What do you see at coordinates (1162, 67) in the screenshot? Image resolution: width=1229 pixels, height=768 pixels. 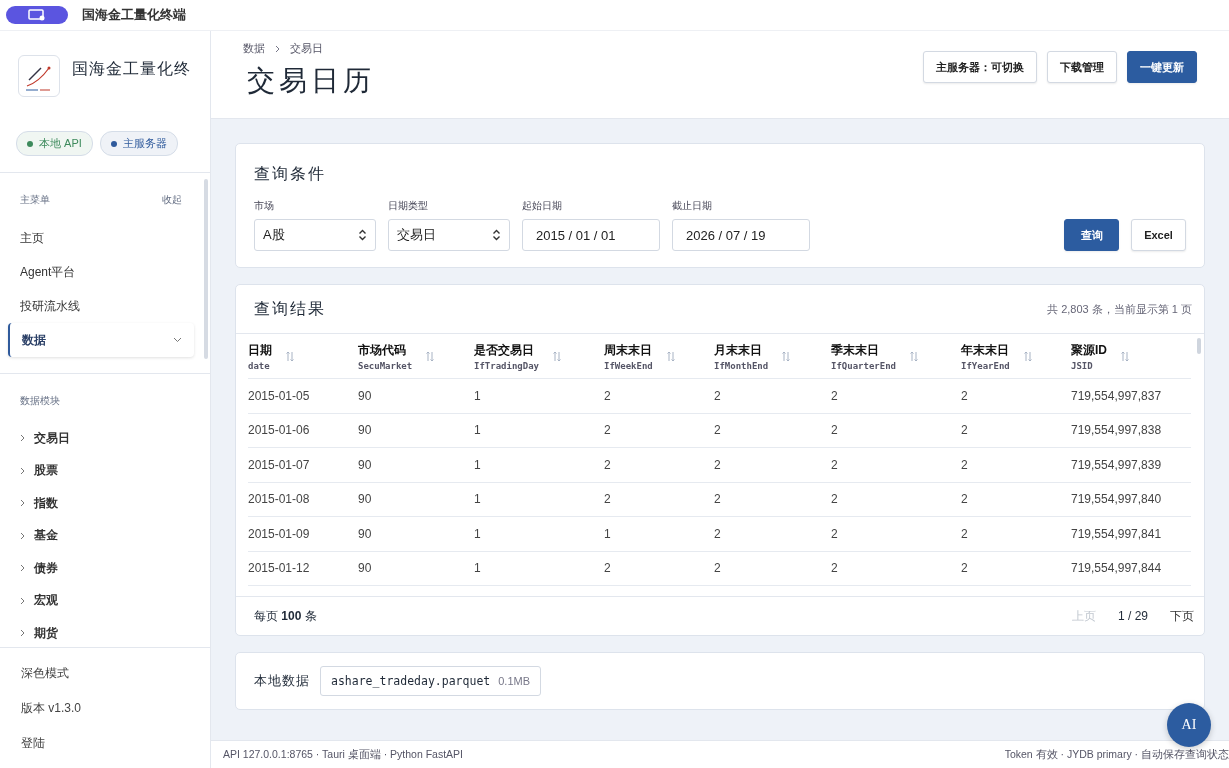 I see `header-button: 一键更新` at bounding box center [1162, 67].